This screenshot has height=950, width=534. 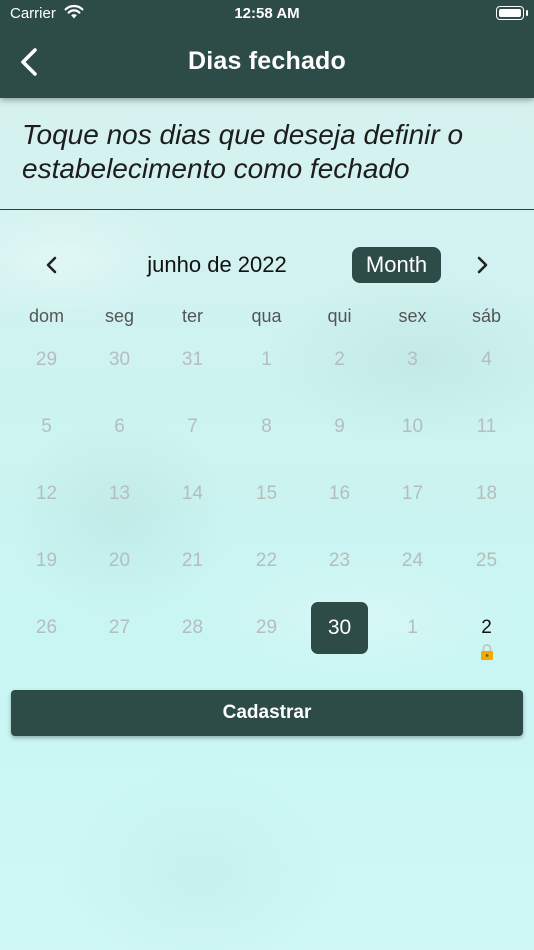 I want to click on app-header: Carrier 12:58 AM Dias fechado, so click(x=267, y=49).